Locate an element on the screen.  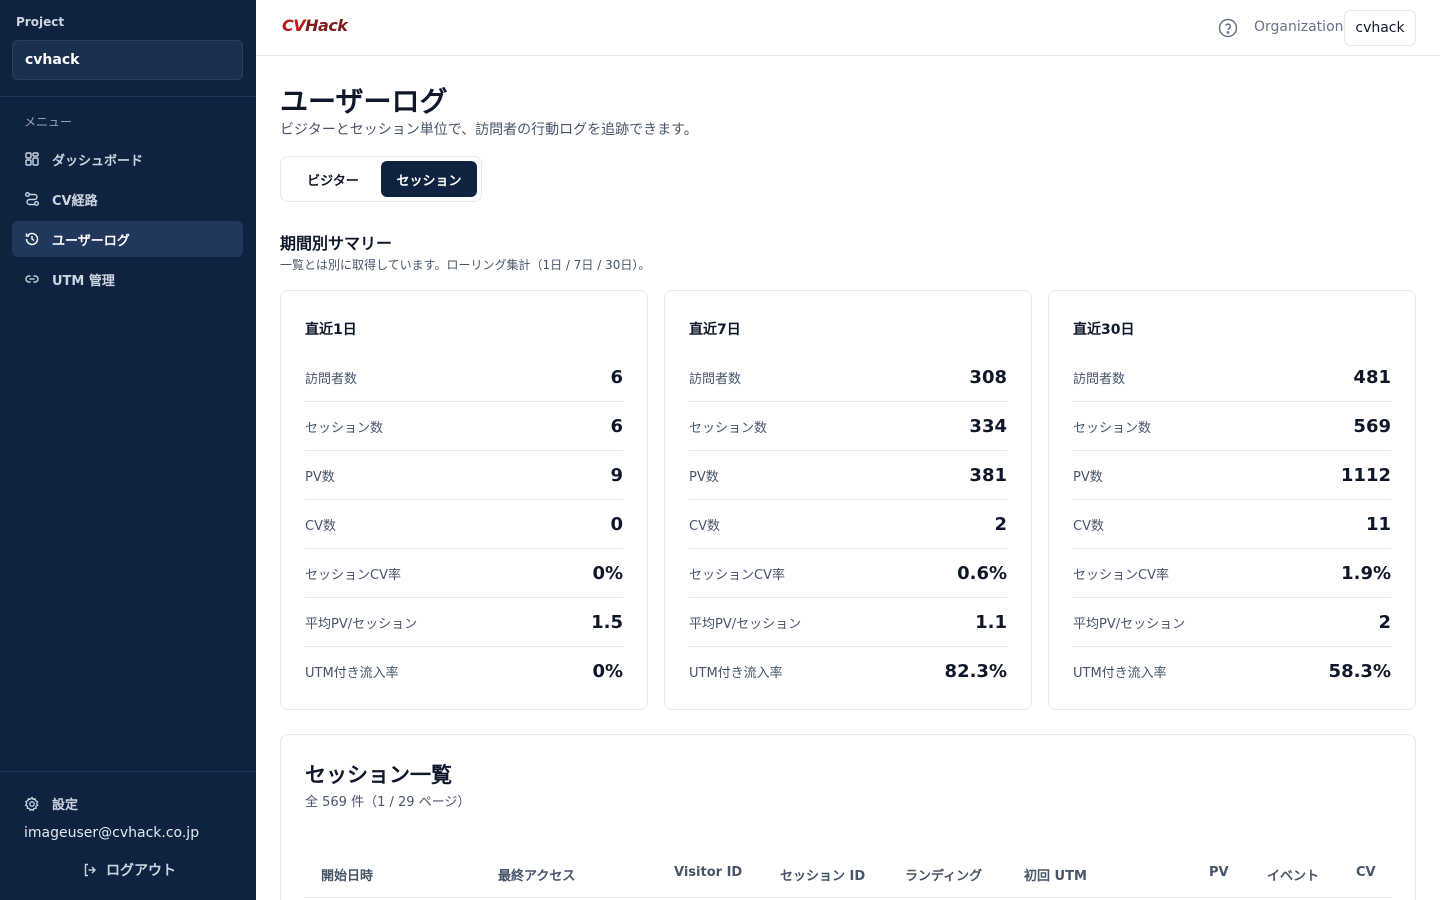
metric-value: 0% is located at coordinates (607, 573).